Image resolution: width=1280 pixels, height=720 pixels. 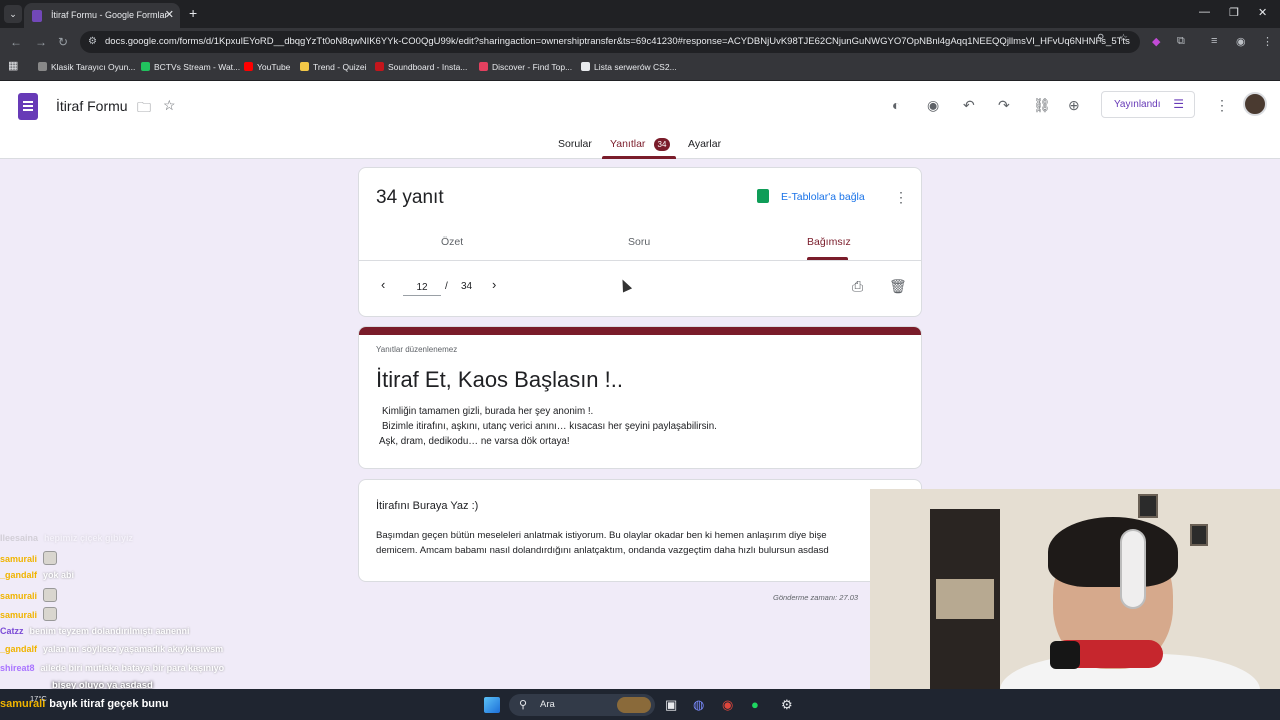 I want to click on published-label: Yayınlandı, so click(x=1137, y=104).